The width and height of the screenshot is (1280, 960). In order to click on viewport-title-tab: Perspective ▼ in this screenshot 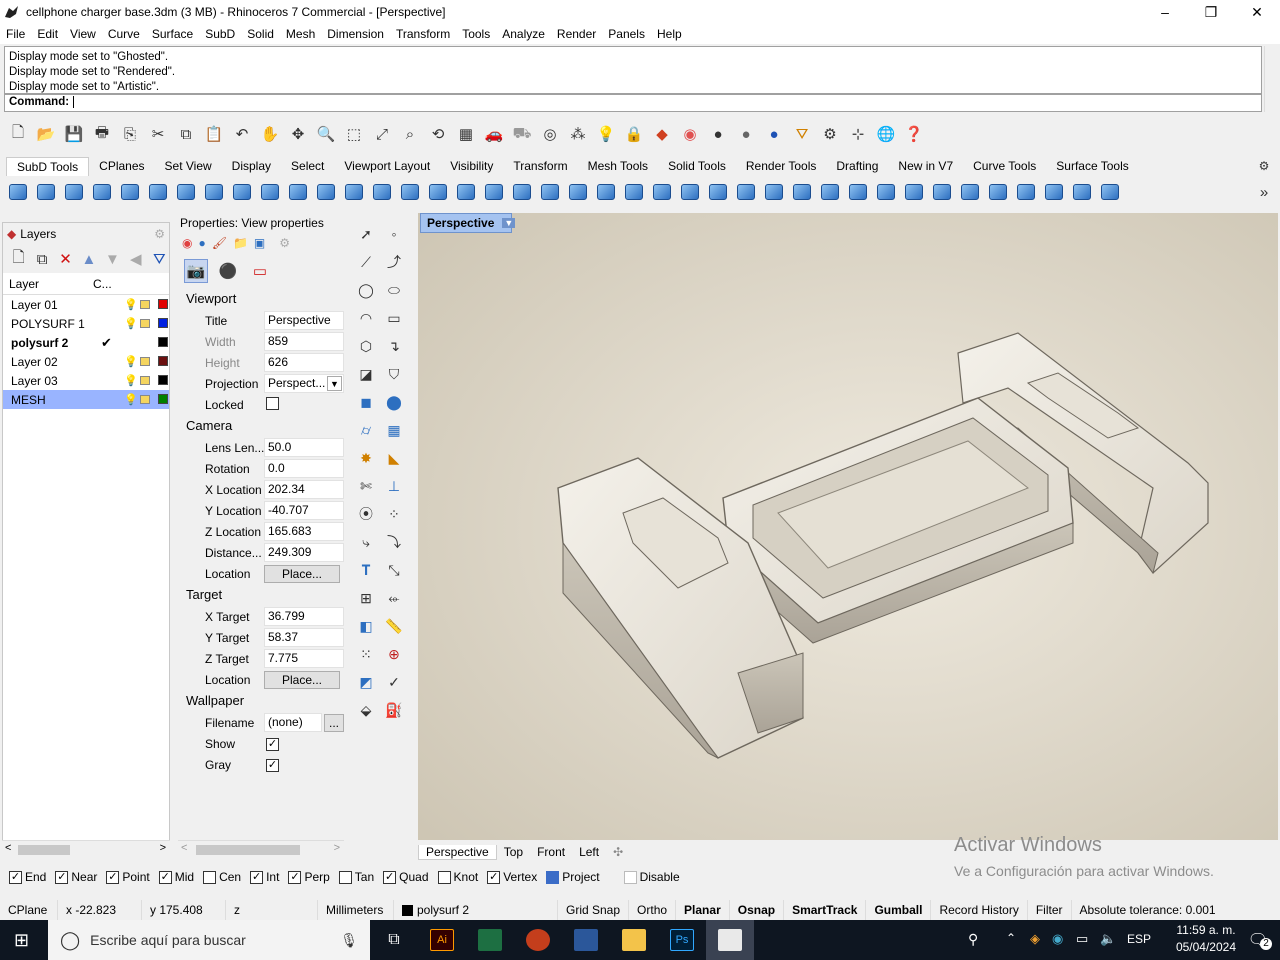, I will do `click(468, 223)`.